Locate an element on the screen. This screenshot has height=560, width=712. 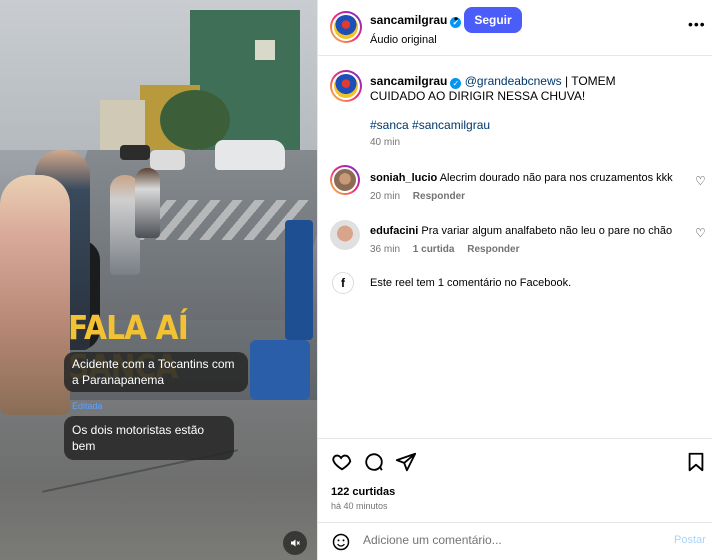
audio-link: Áudio original is located at coordinates (403, 40).